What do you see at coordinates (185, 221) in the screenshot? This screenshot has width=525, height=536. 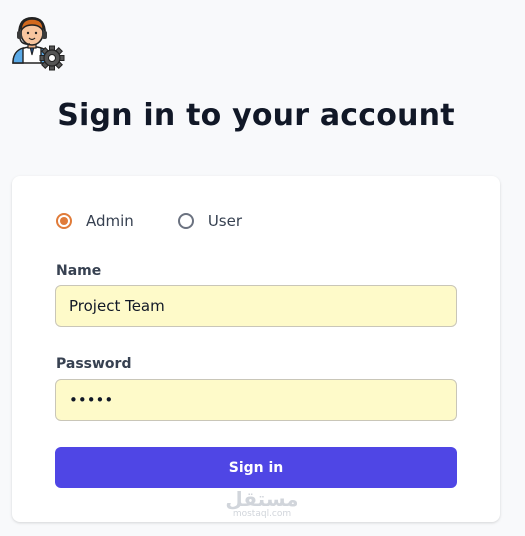 I see `user-radio` at bounding box center [185, 221].